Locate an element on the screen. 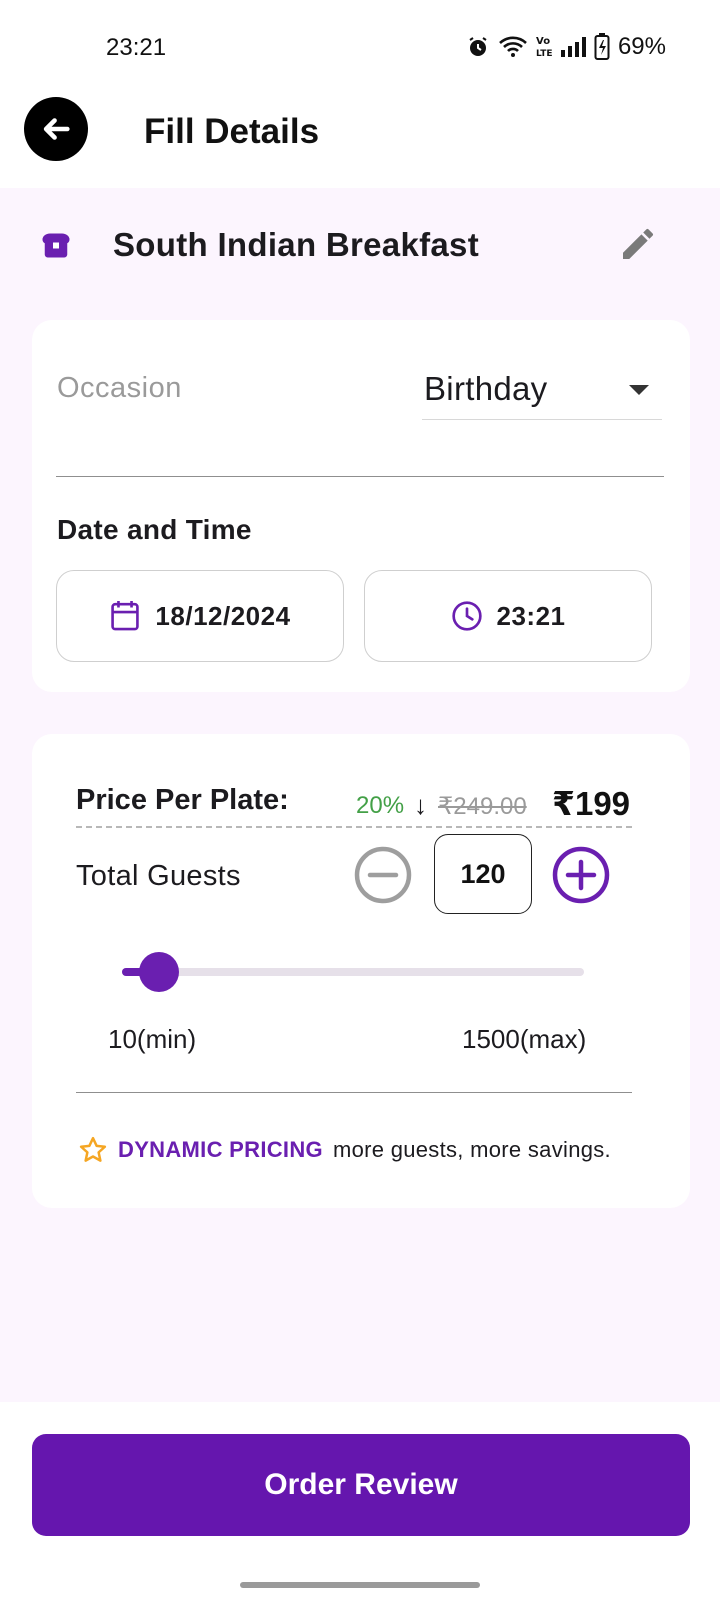 This screenshot has width=720, height=1600. dynamic-pricing-label: DYNAMIC PRICING is located at coordinates (220, 1149).